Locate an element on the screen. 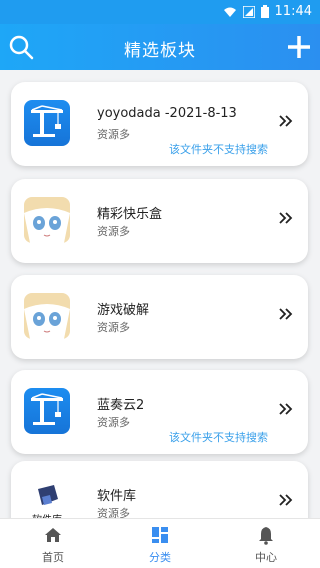 The height and width of the screenshot is (568, 320). battery-icon is located at coordinates (264, 11).